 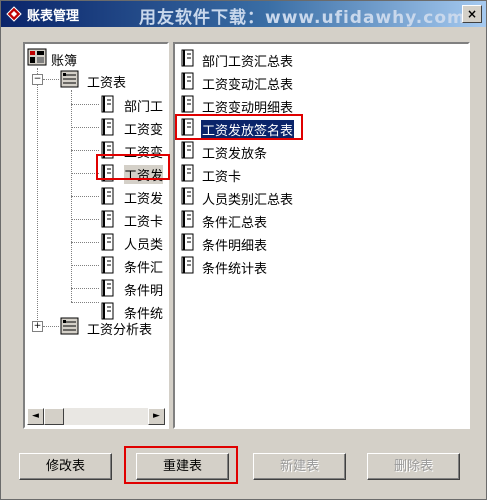 I want to click on list-item: 条件统计表, so click(x=319, y=266).